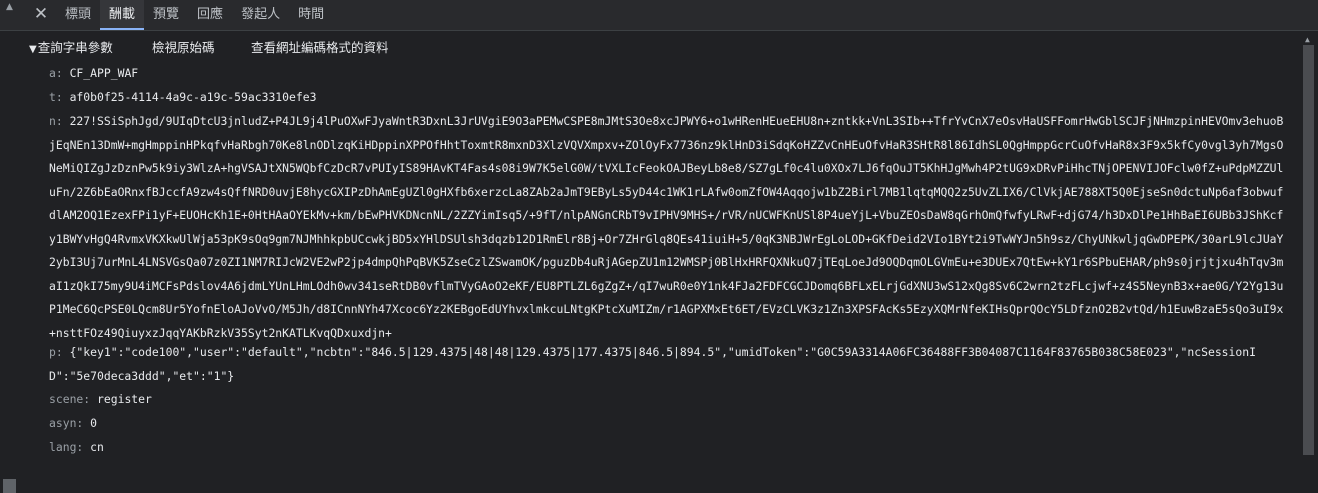  I want to click on param-key: scene:, so click(70, 399).